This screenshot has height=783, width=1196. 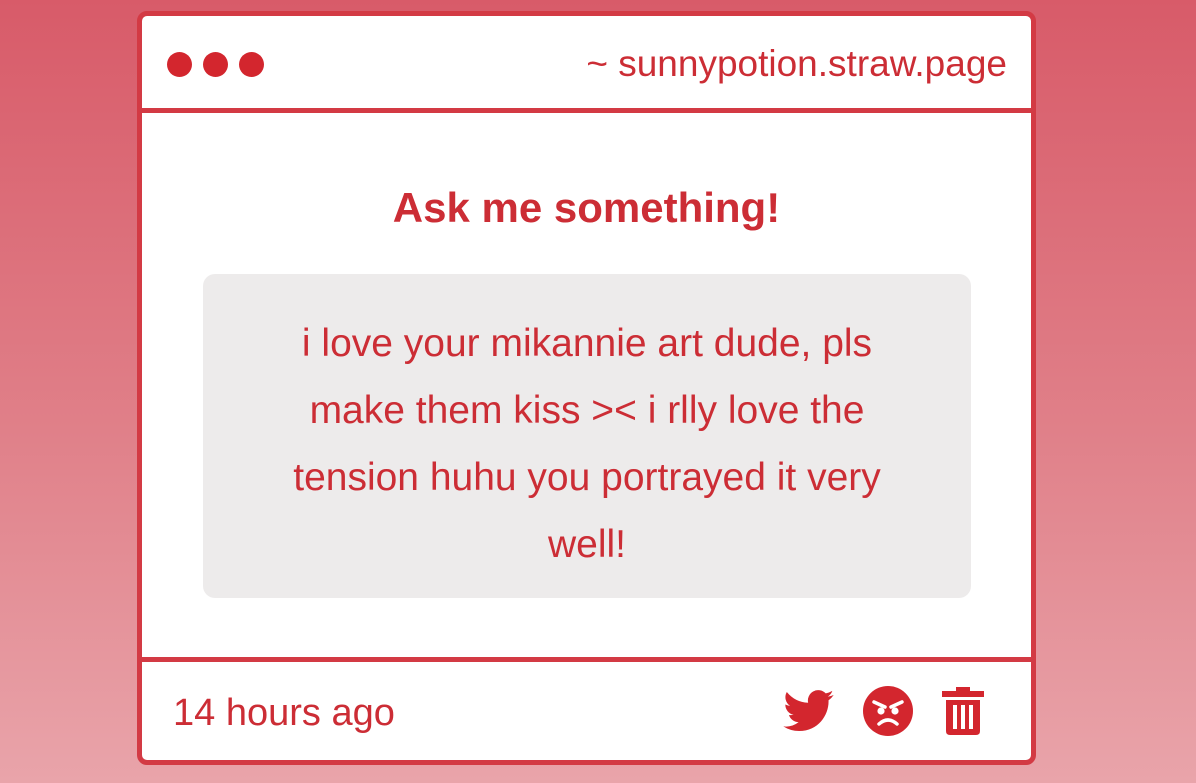 I want to click on angry-face-icon, so click(x=888, y=711).